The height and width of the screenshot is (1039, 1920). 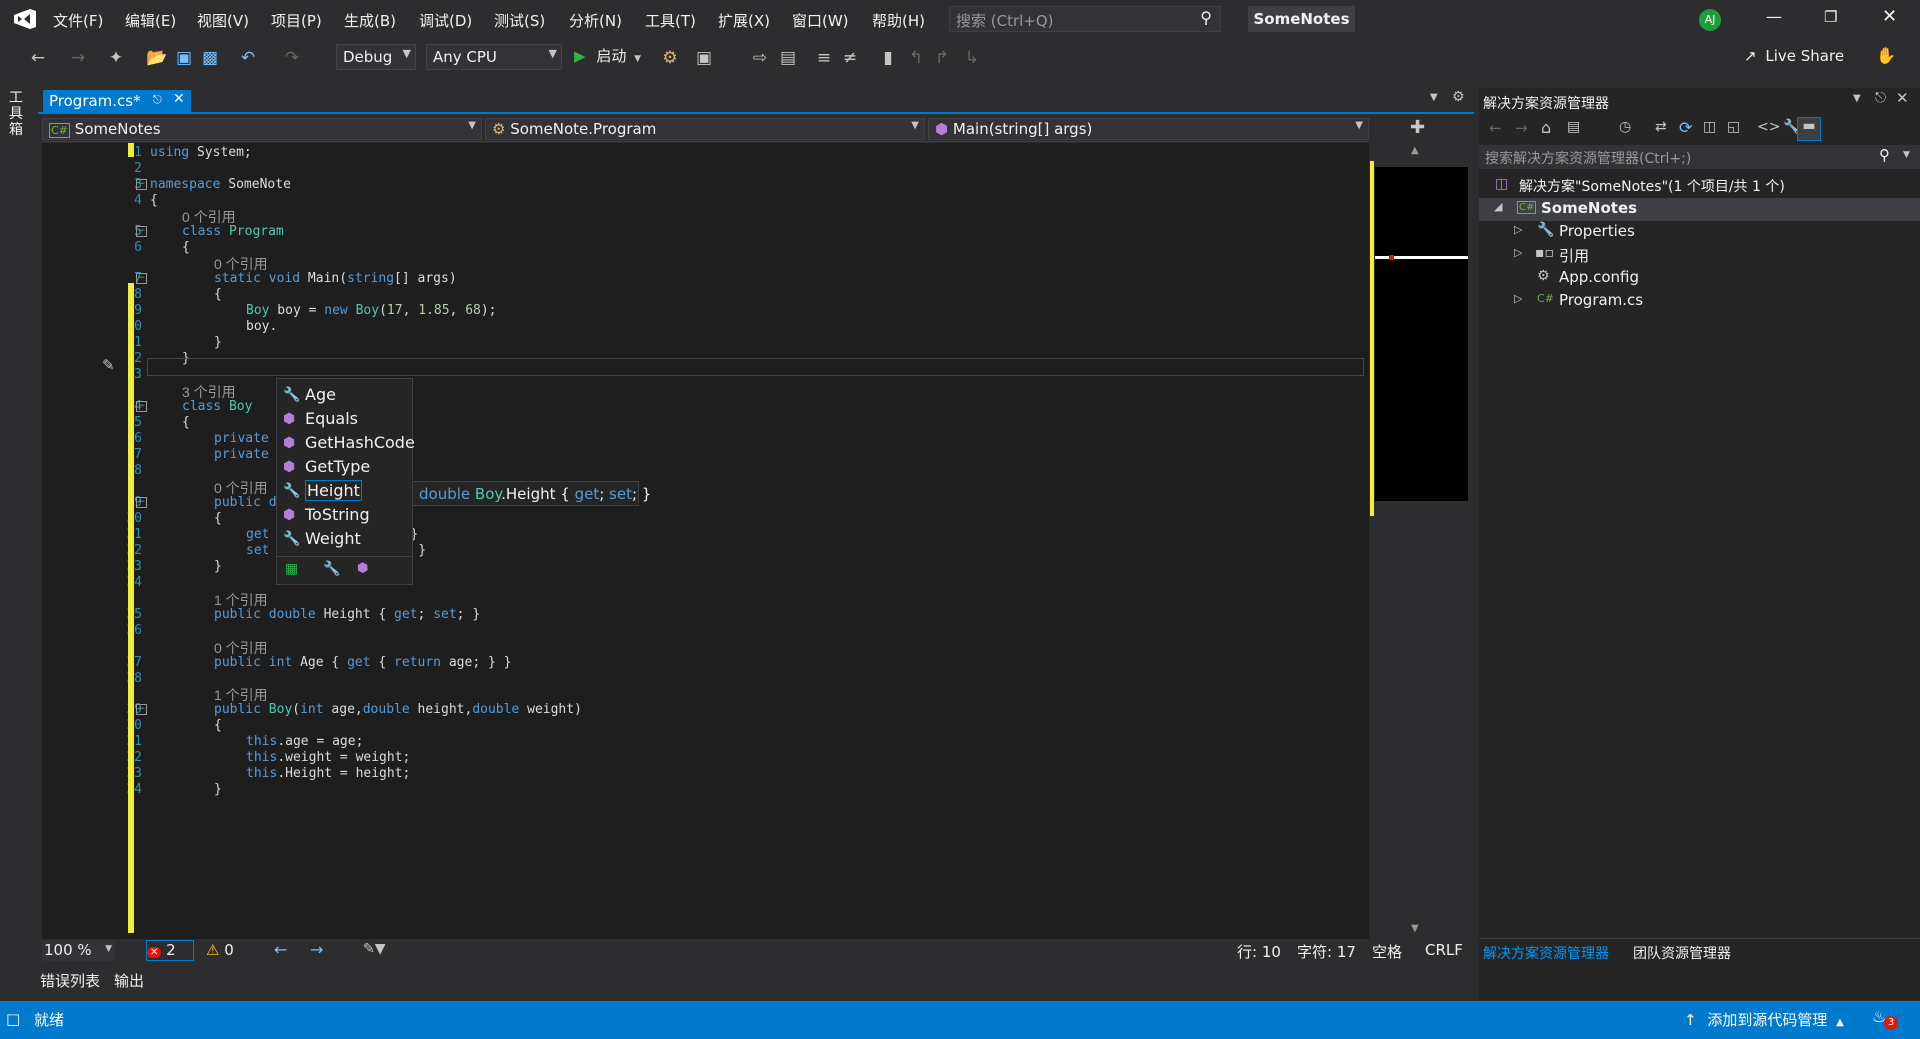 I want to click on preview-selected-icon: ▬, so click(x=1809, y=129).